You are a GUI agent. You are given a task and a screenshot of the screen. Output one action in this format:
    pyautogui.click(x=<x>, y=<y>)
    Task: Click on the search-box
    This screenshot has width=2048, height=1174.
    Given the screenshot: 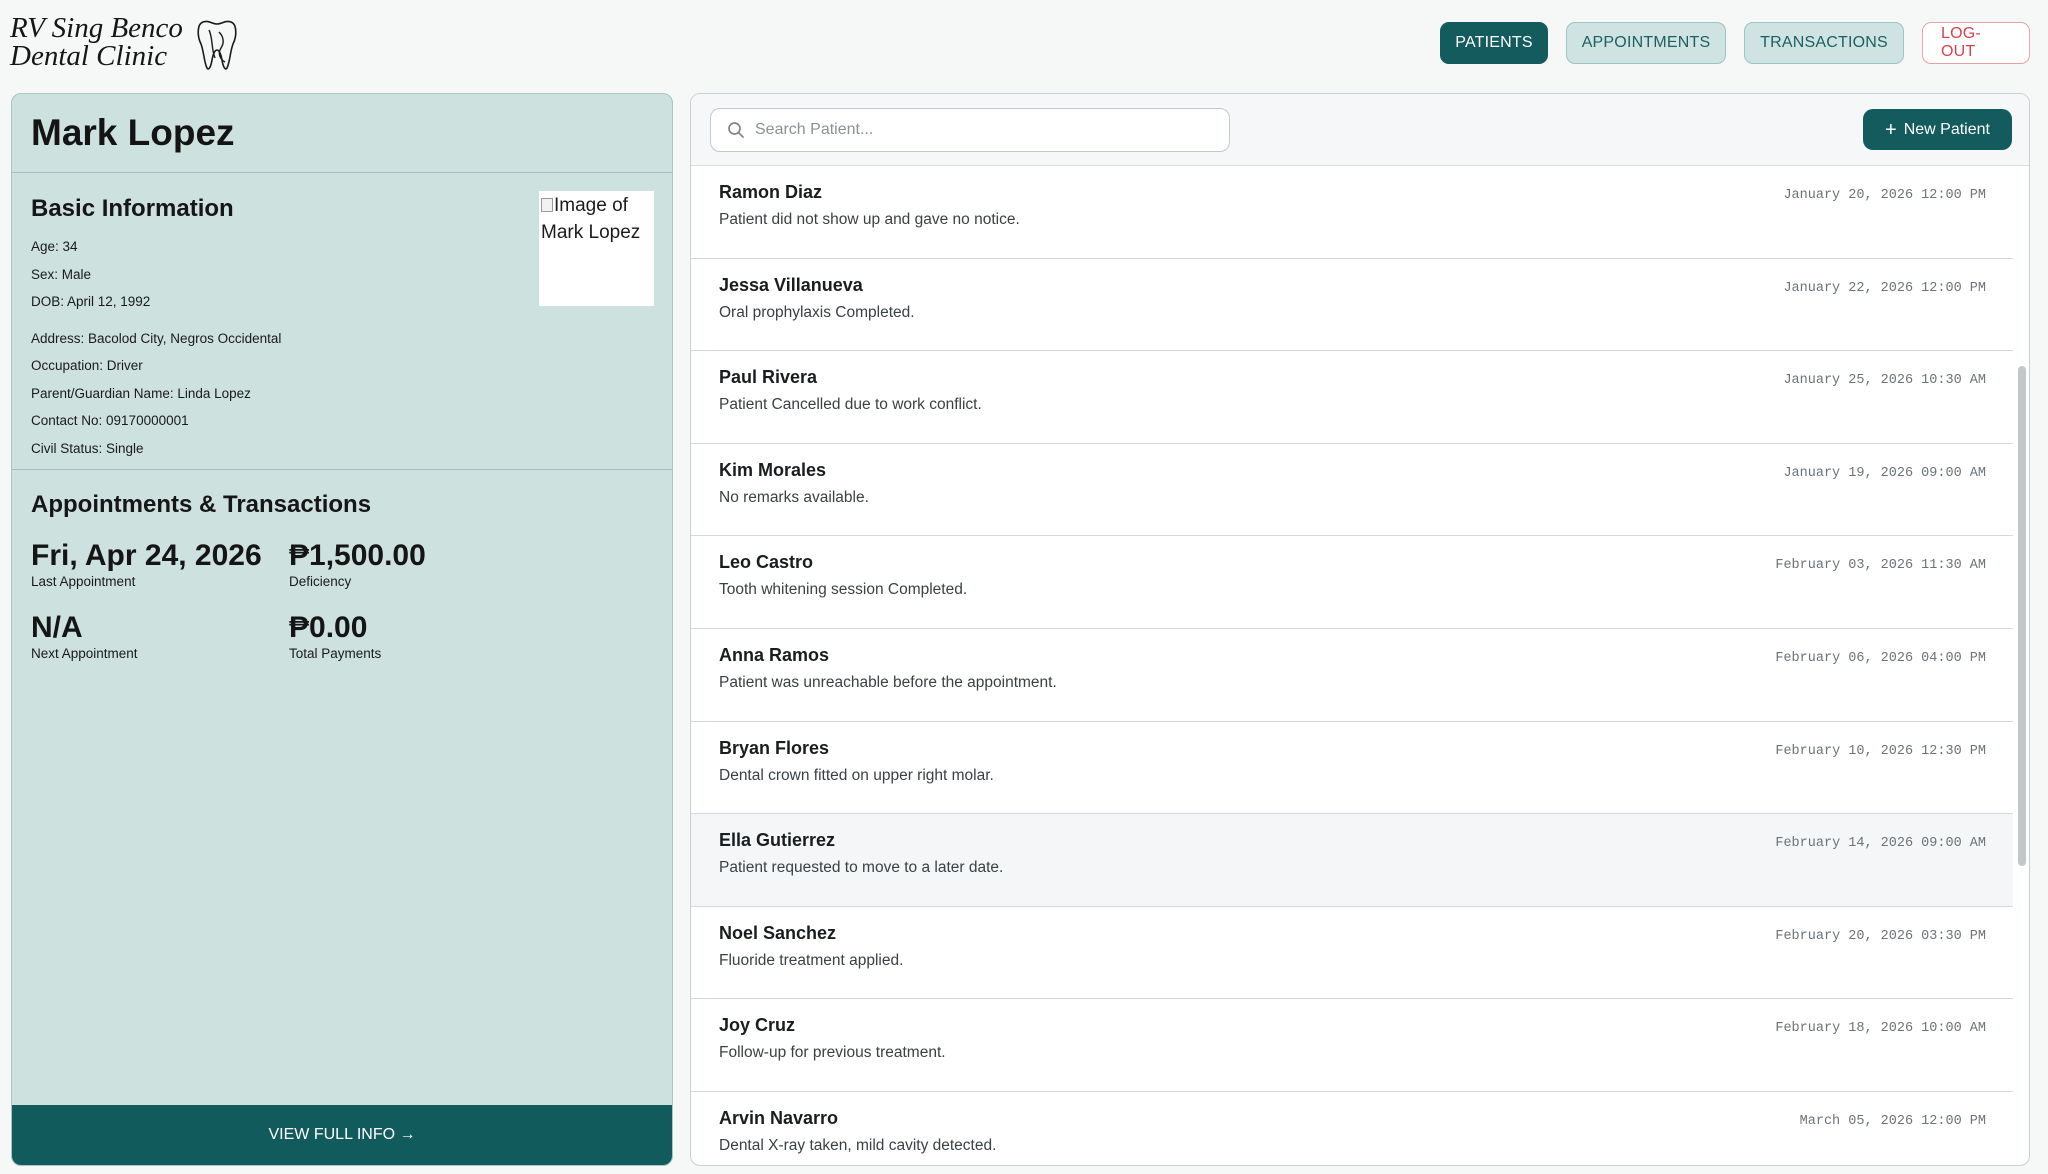 What is the action you would take?
    pyautogui.click(x=970, y=130)
    